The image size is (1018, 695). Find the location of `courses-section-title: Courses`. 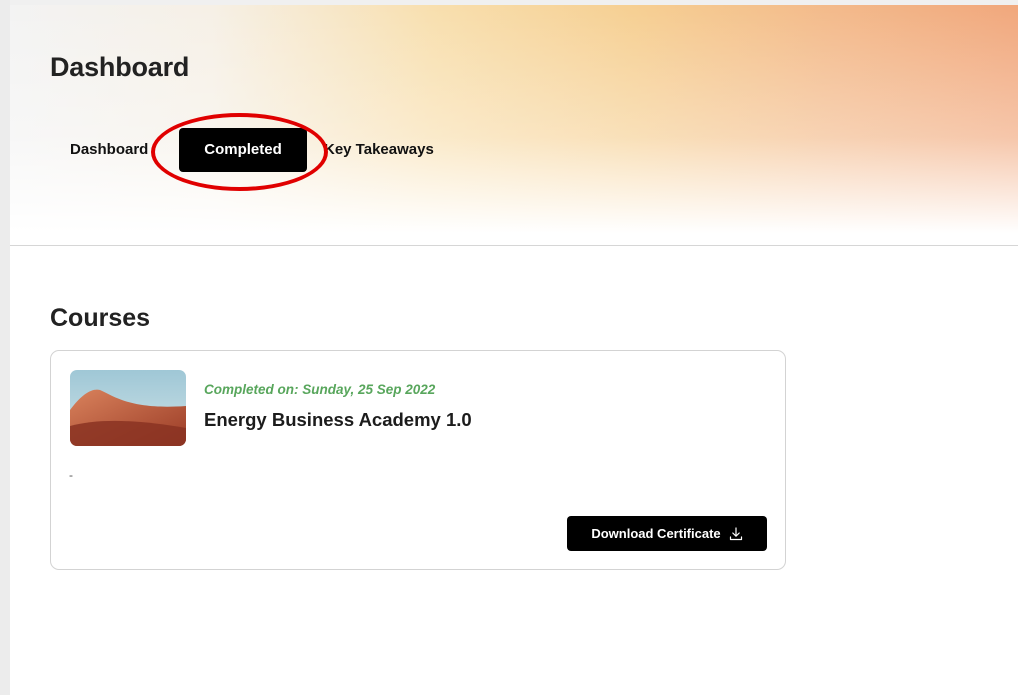

courses-section-title: Courses is located at coordinates (100, 318).